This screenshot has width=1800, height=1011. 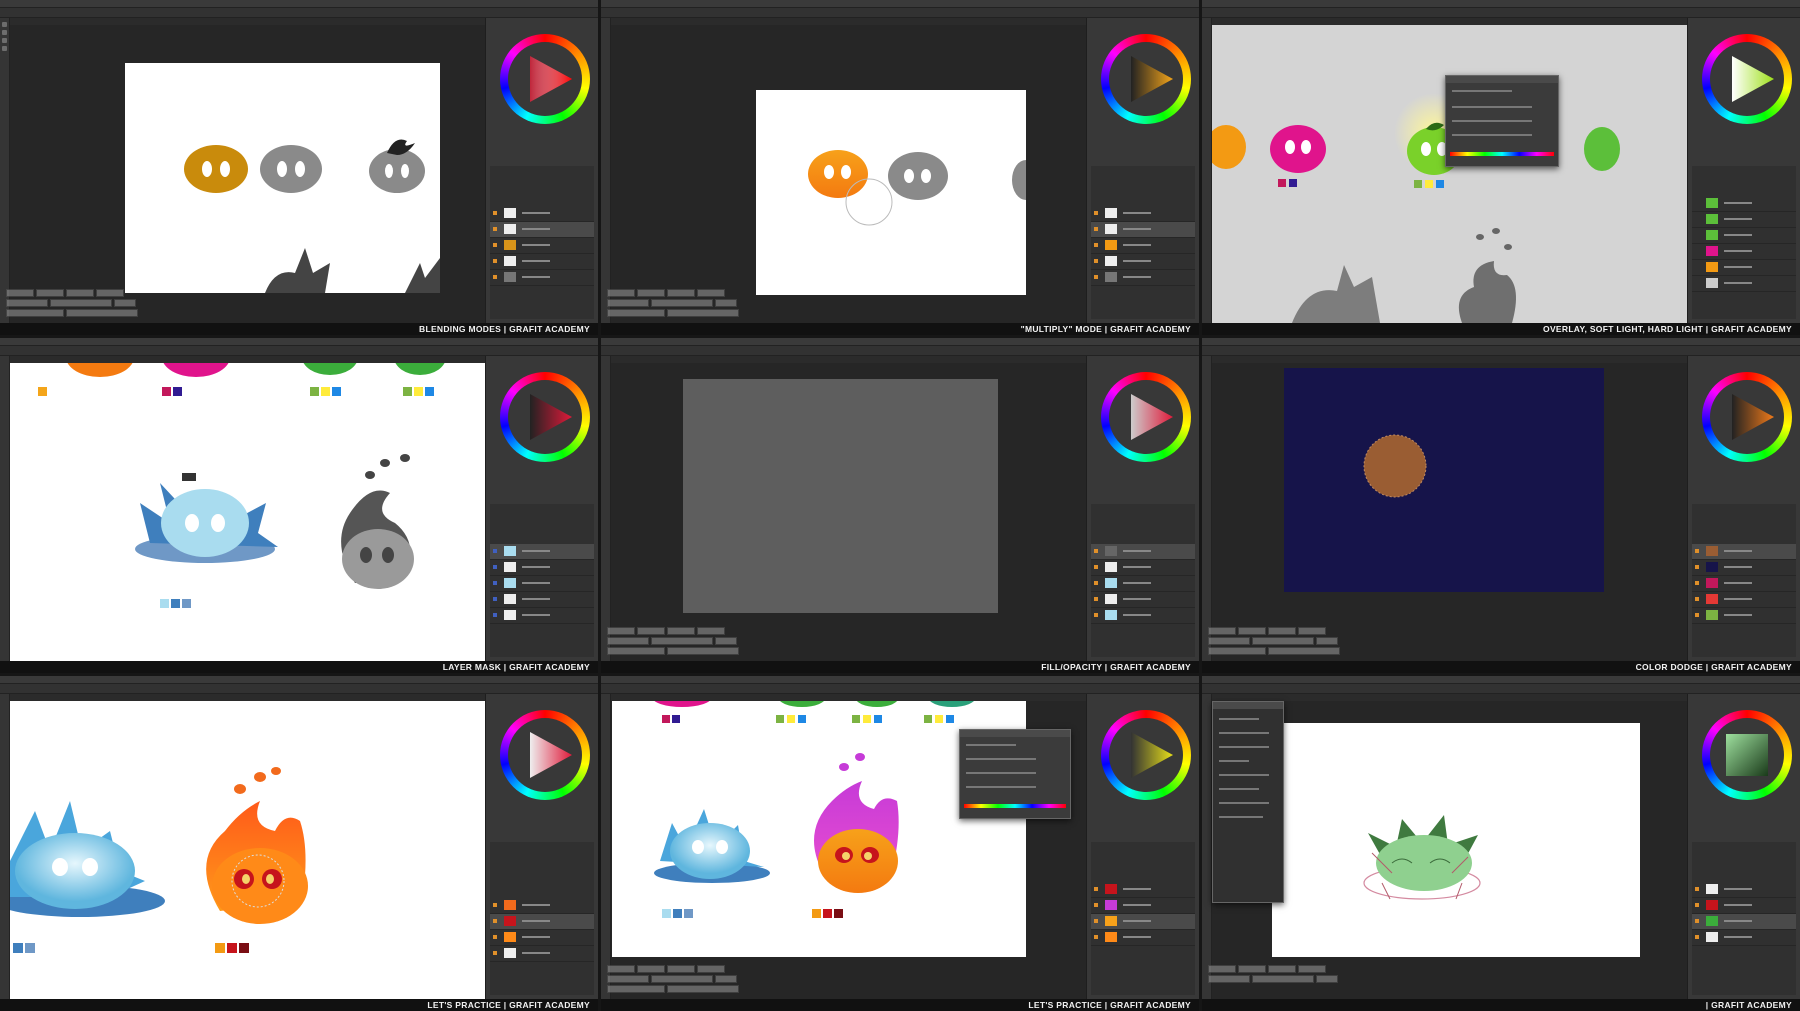 What do you see at coordinates (4, 24) in the screenshot?
I see `move-icon` at bounding box center [4, 24].